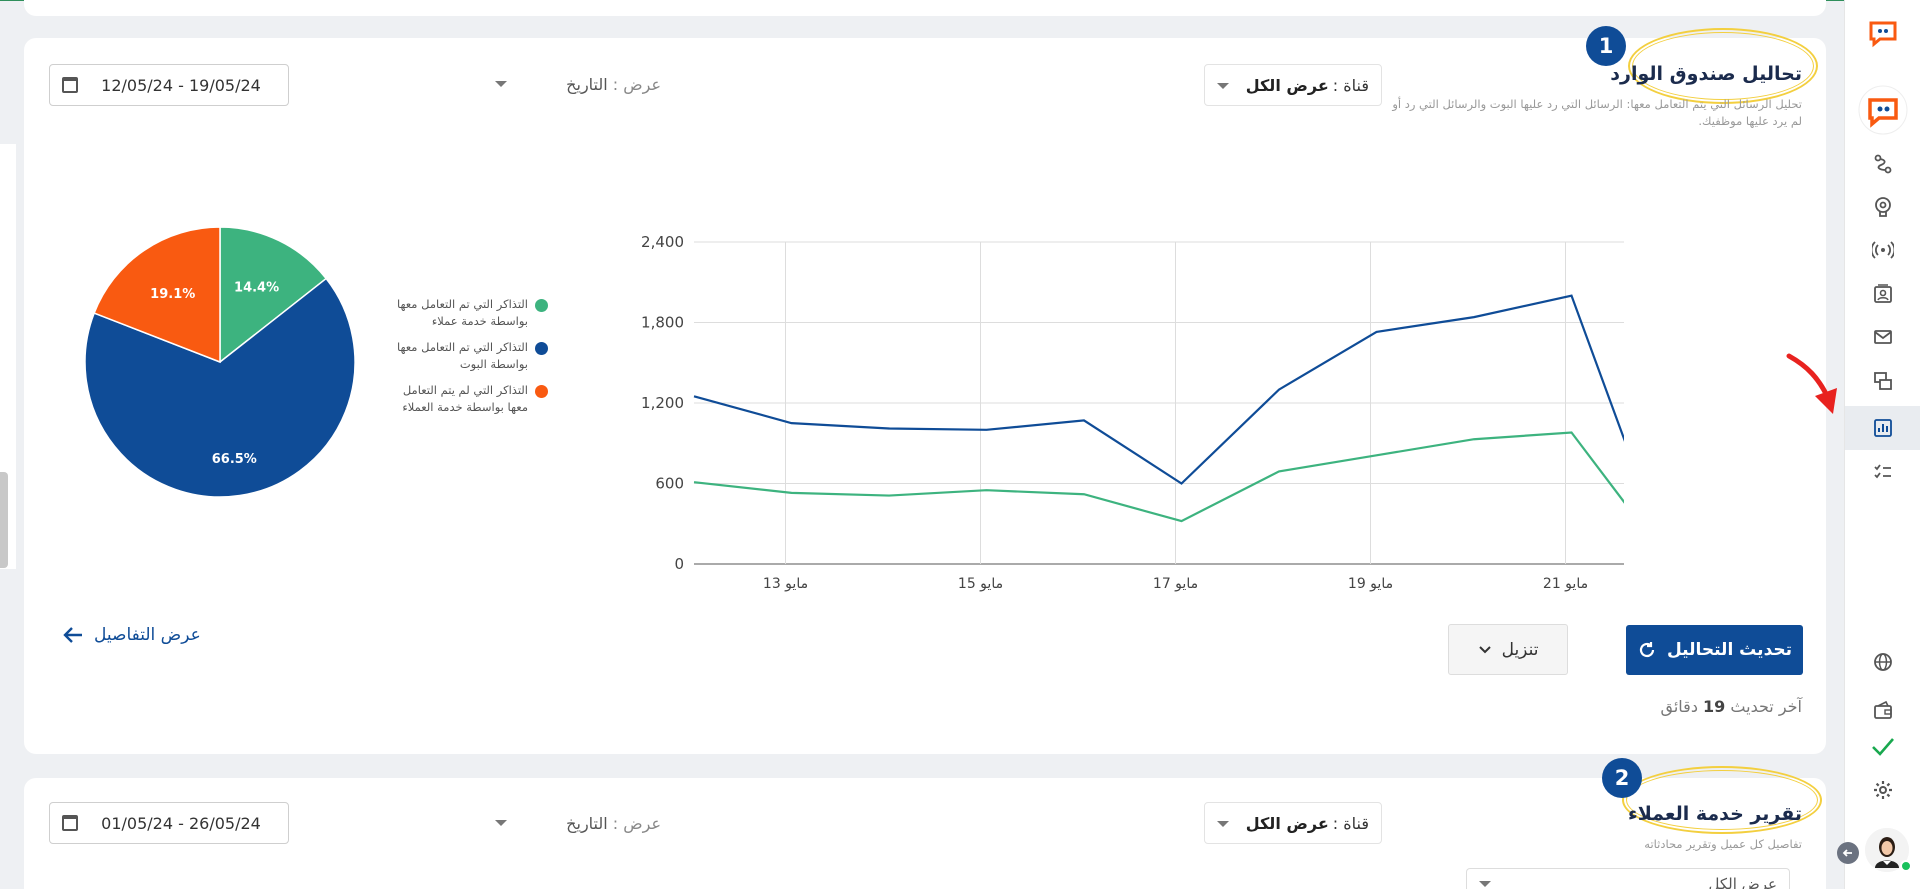 This screenshot has width=1920, height=889. I want to click on card-title: تقرير خدمة العملاء, so click(1714, 814).